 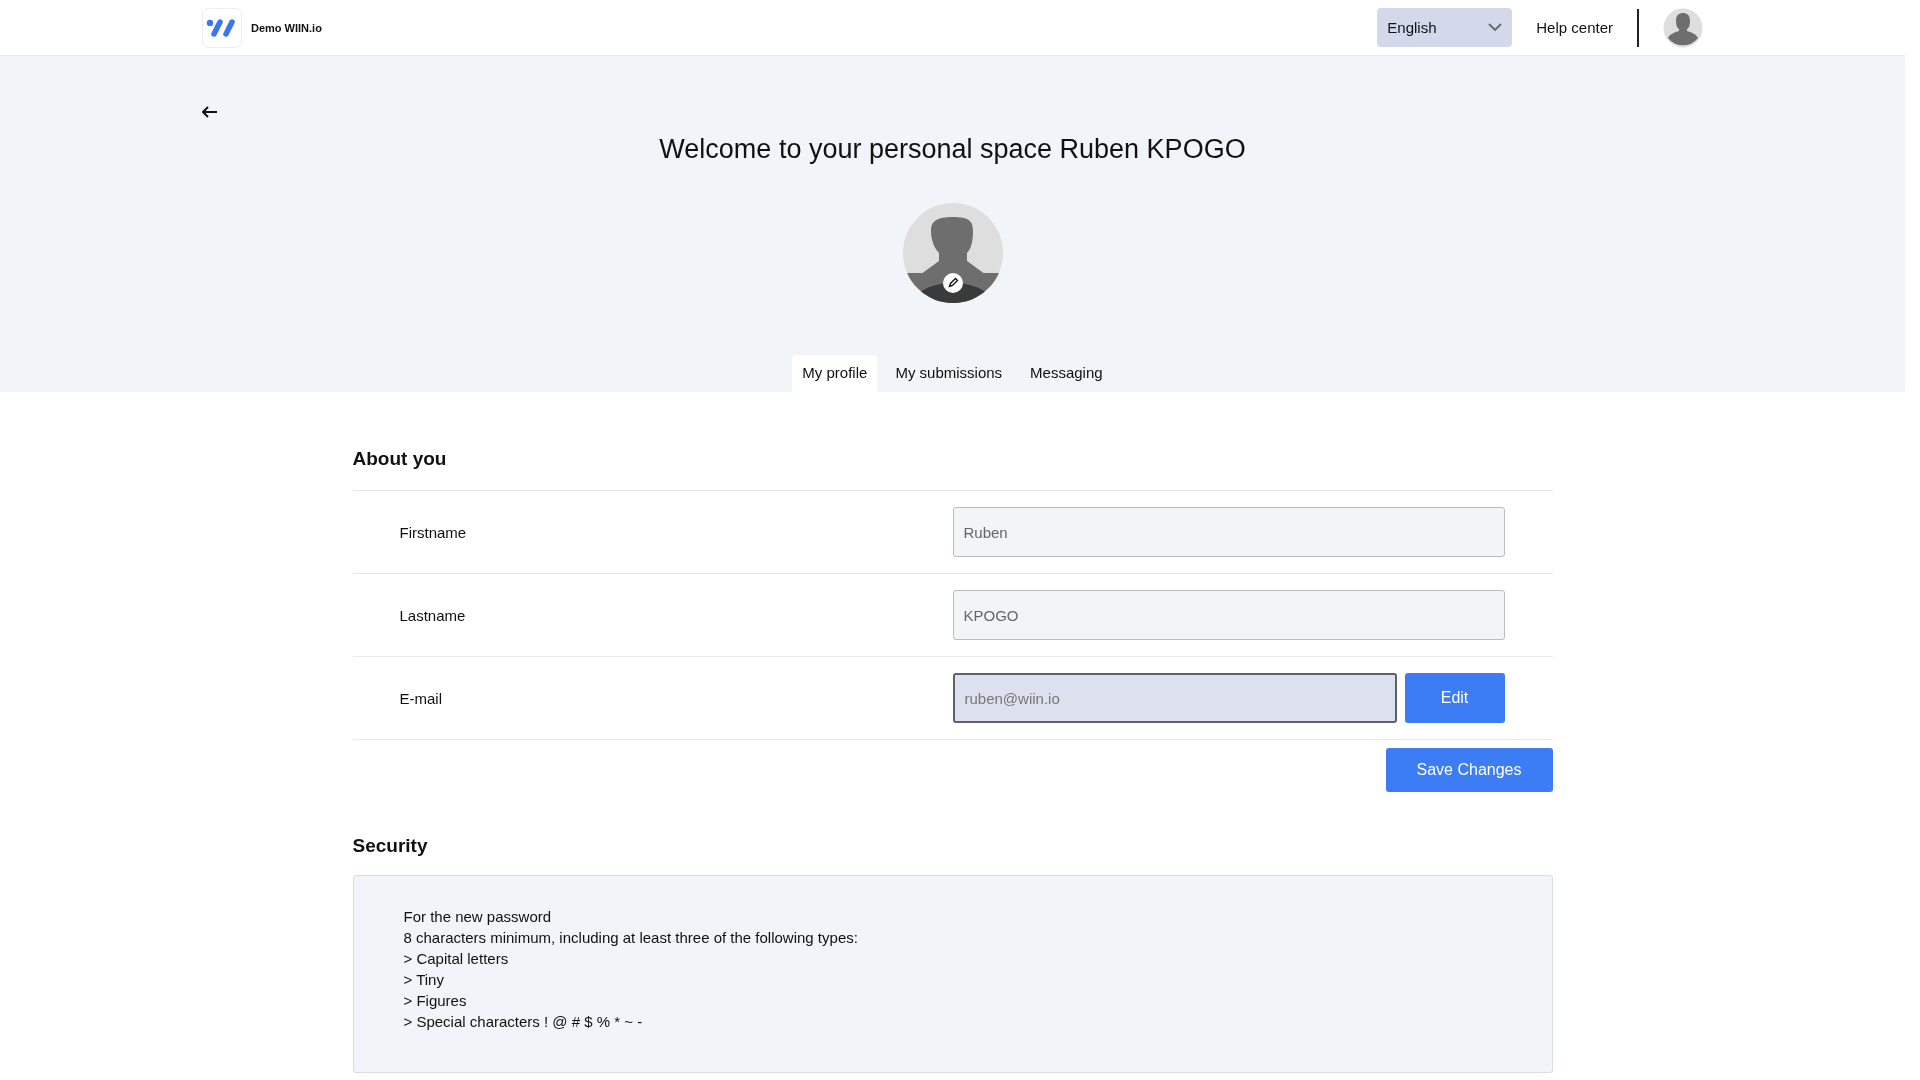 What do you see at coordinates (1495, 27) in the screenshot?
I see `chevron-down-icon` at bounding box center [1495, 27].